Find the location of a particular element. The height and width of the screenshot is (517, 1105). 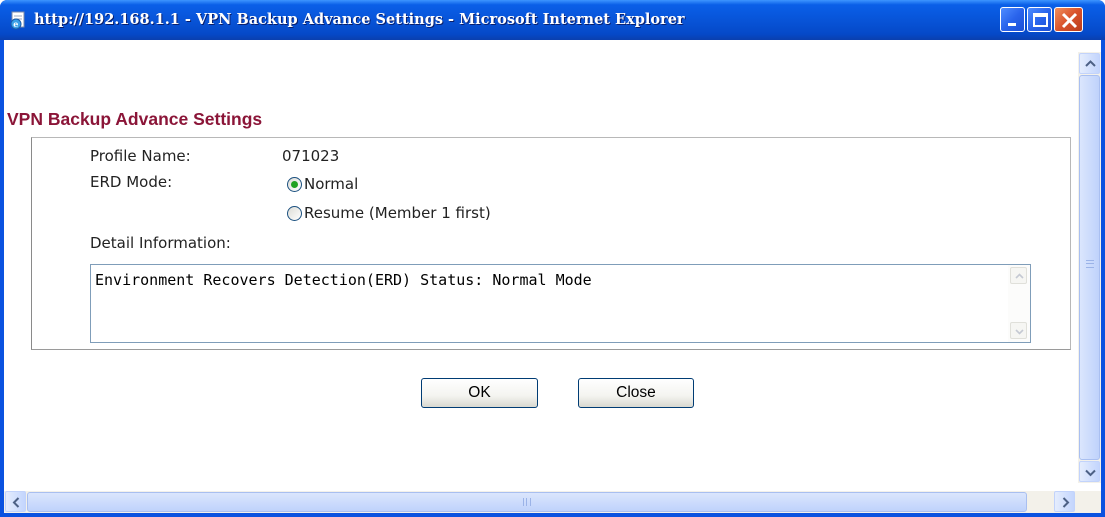

detail-information-label: Detail Information: is located at coordinates (160, 243).